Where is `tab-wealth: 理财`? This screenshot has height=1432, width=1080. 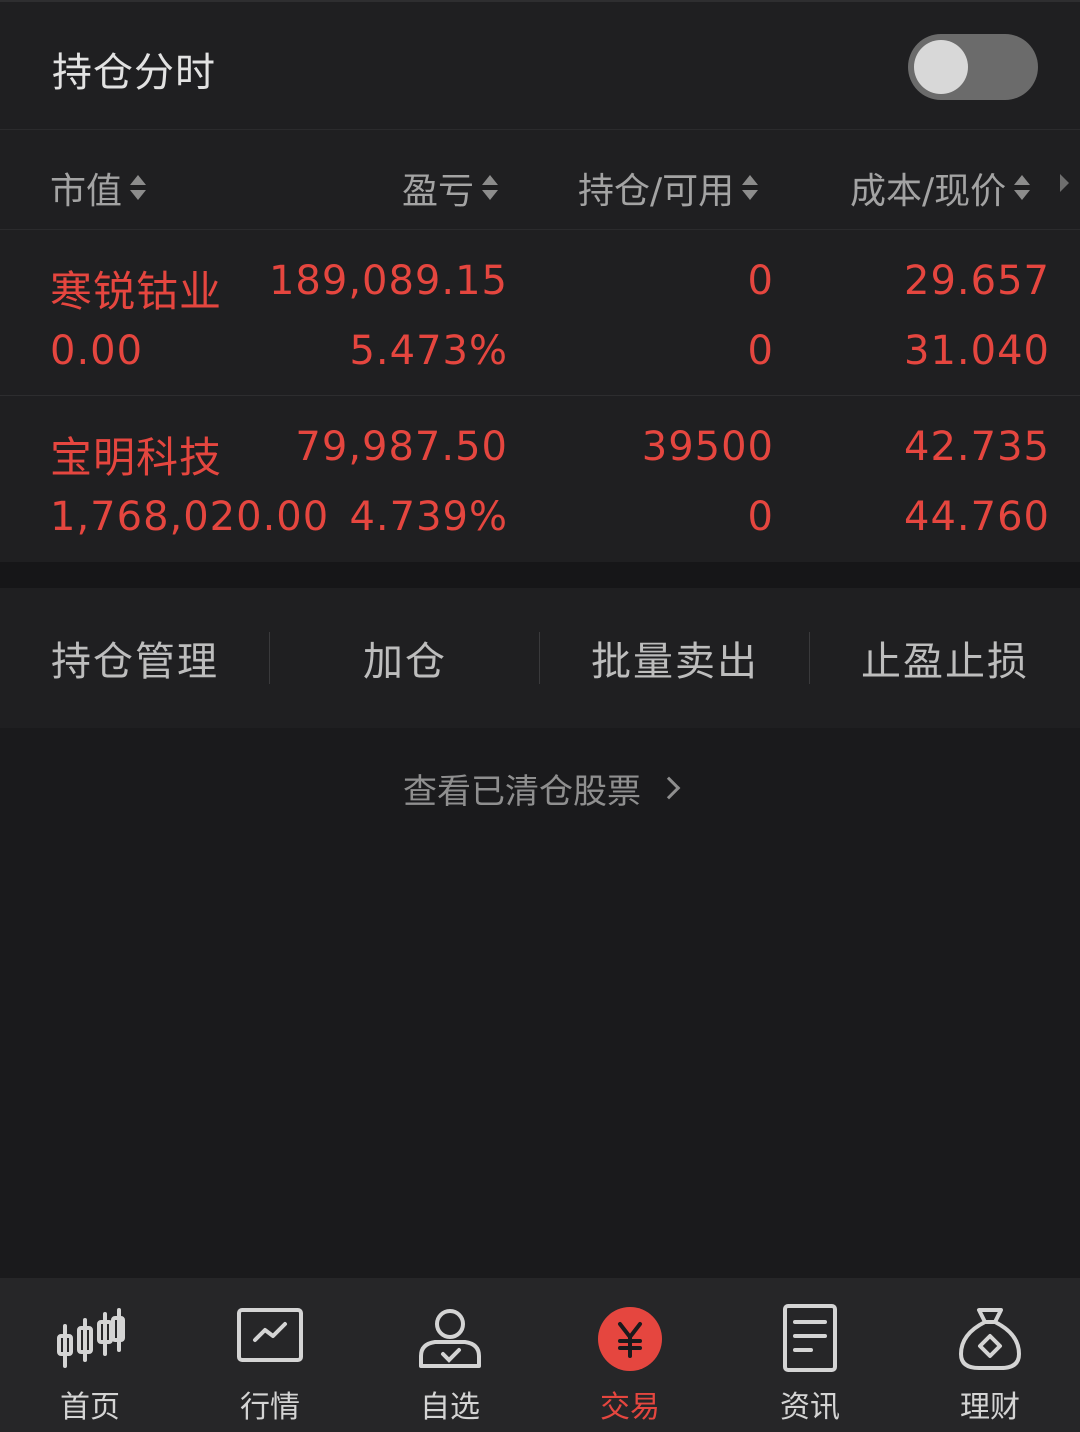
tab-wealth: 理财 is located at coordinates (990, 1355).